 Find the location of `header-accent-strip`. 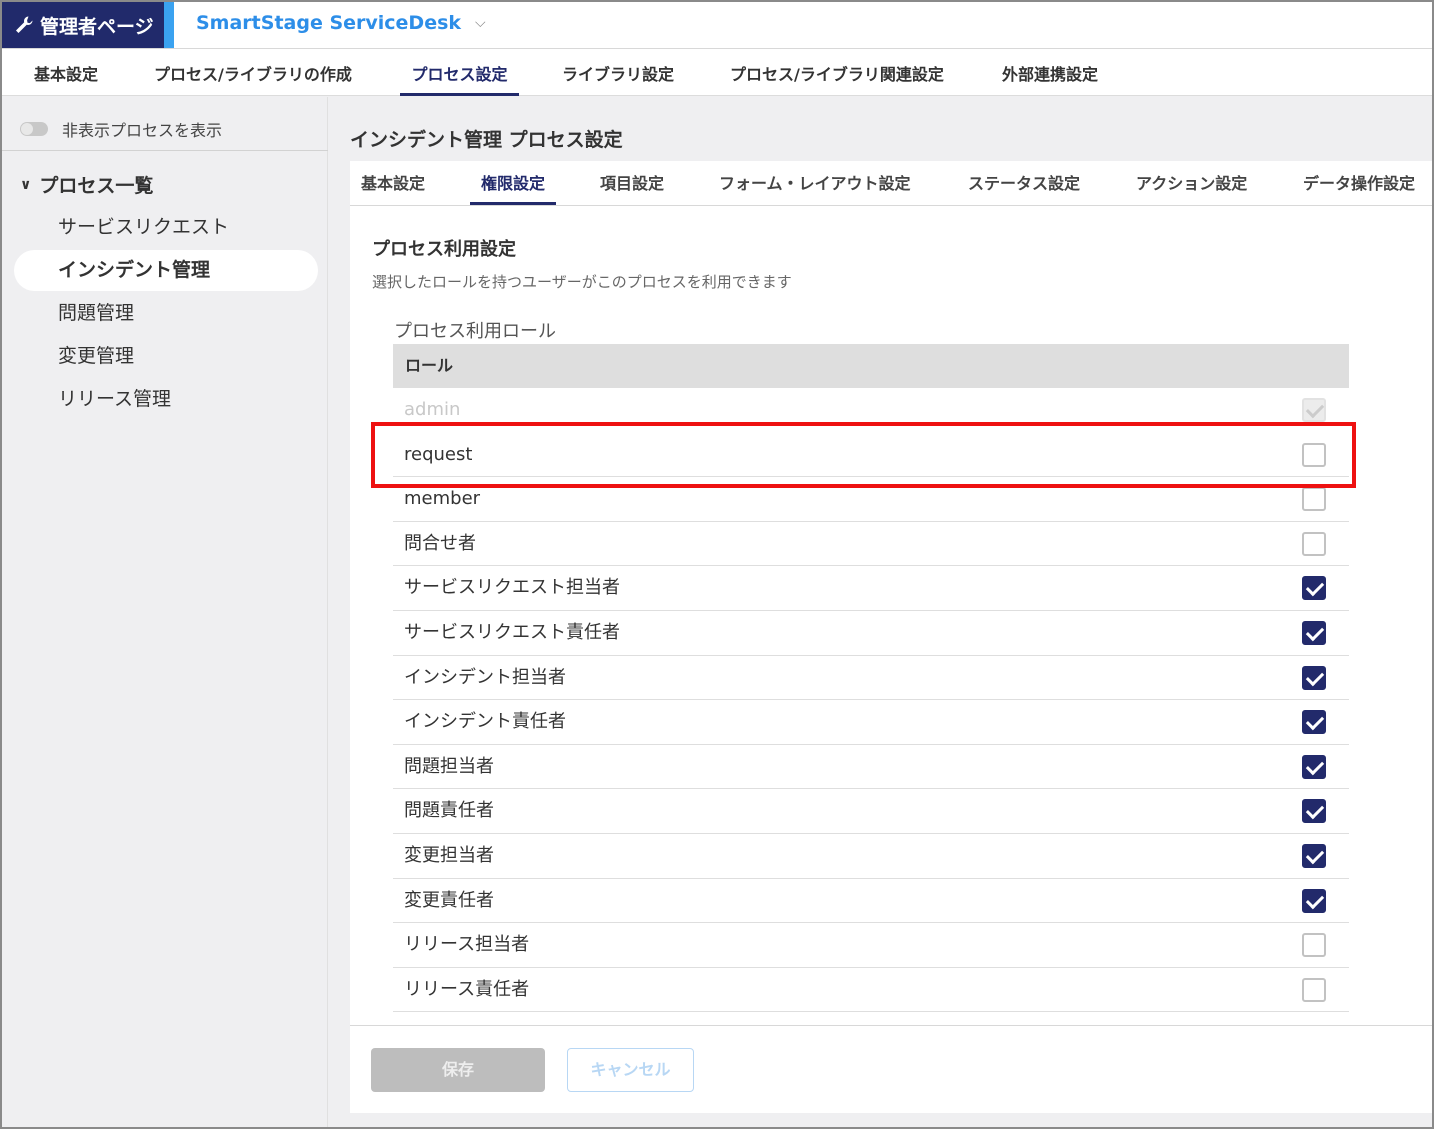

header-accent-strip is located at coordinates (169, 25).